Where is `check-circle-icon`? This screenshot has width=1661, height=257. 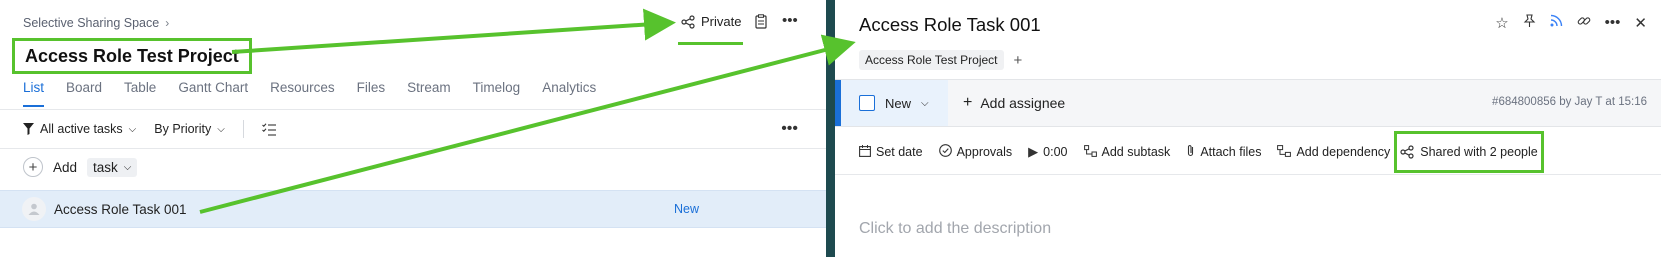 check-circle-icon is located at coordinates (945, 152).